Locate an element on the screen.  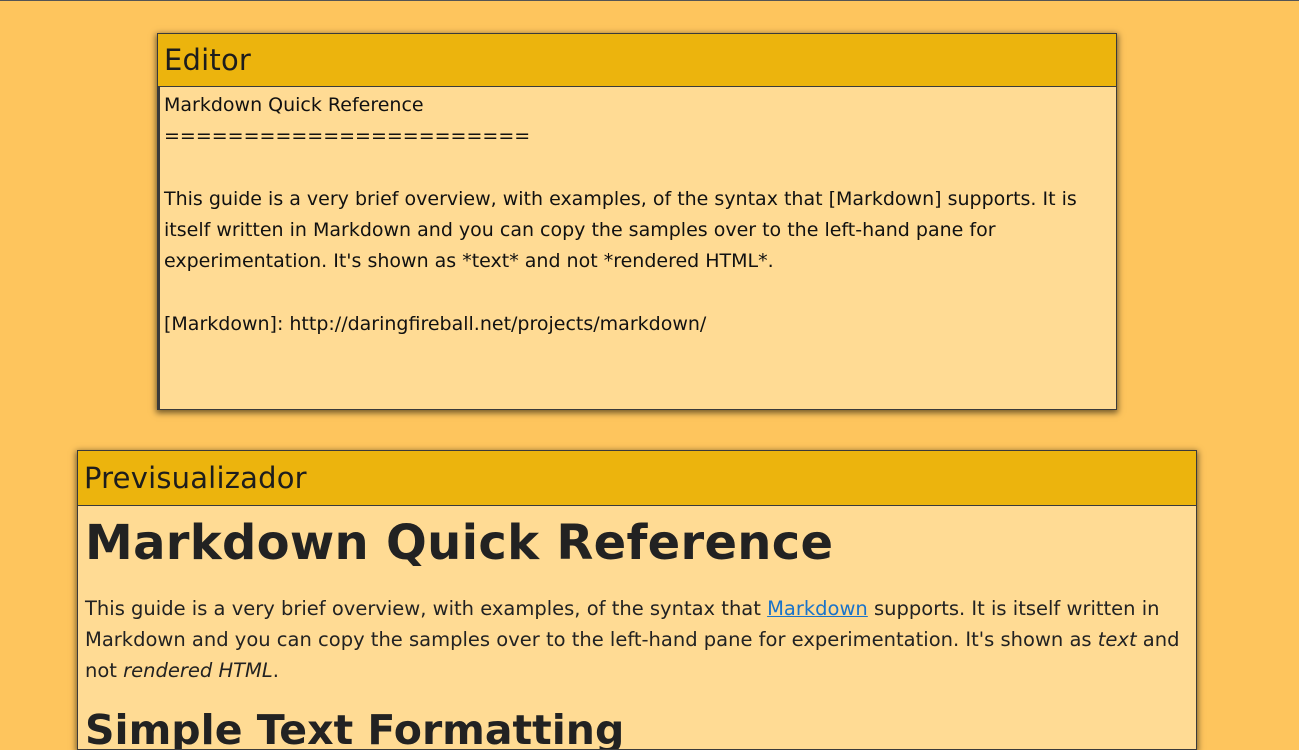
top-border is located at coordinates (649, 0).